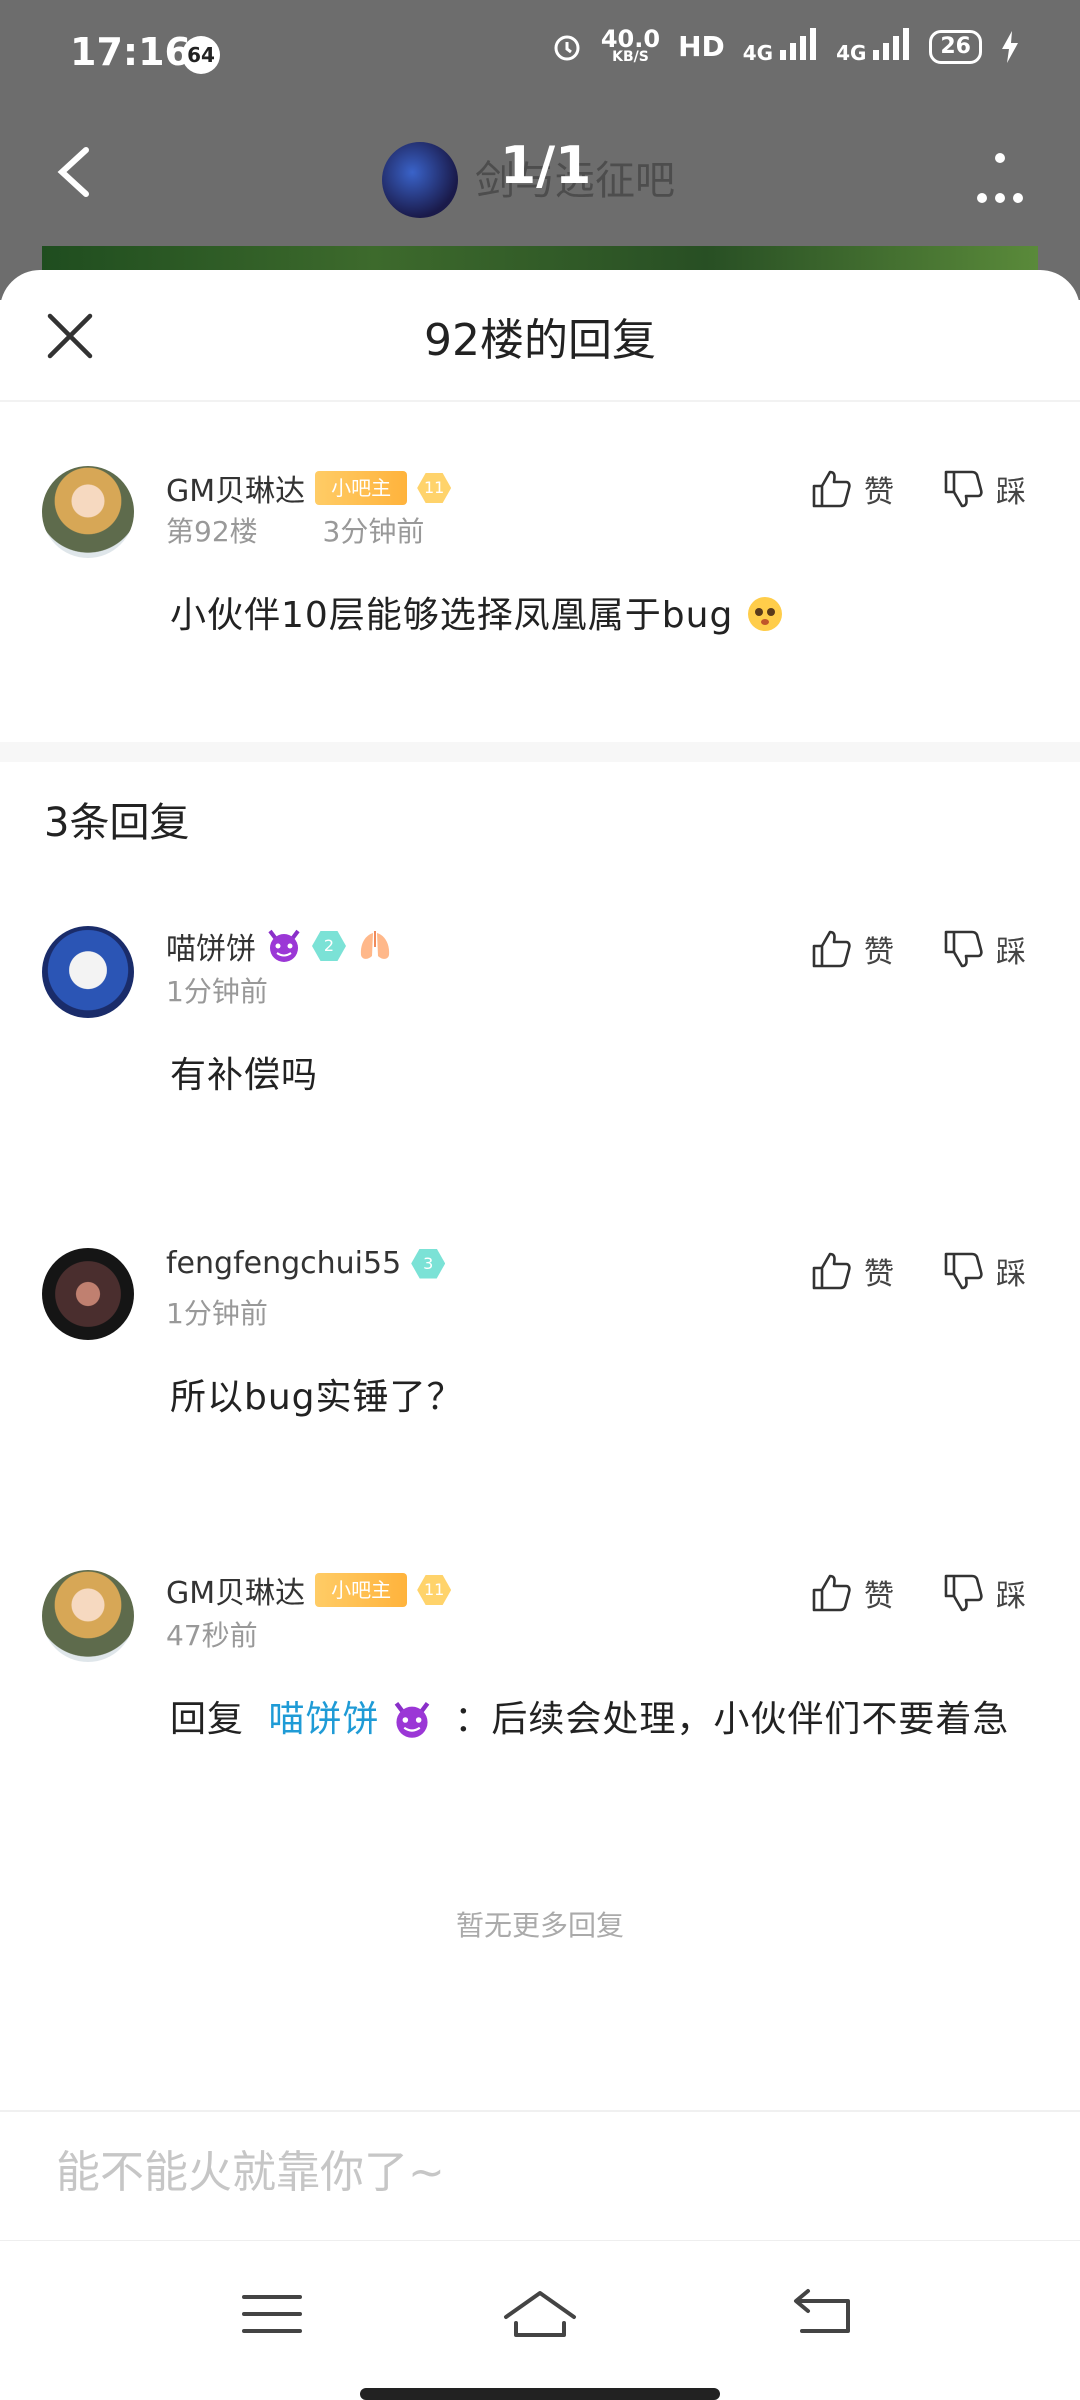  I want to click on level-badge: 2, so click(329, 946).